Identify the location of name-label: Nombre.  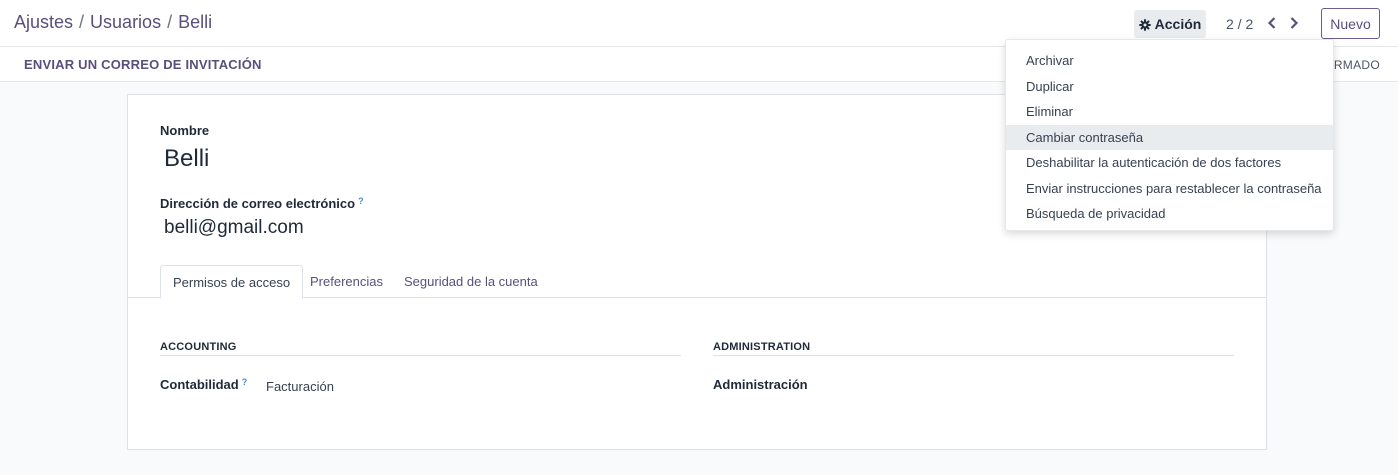
(185, 130).